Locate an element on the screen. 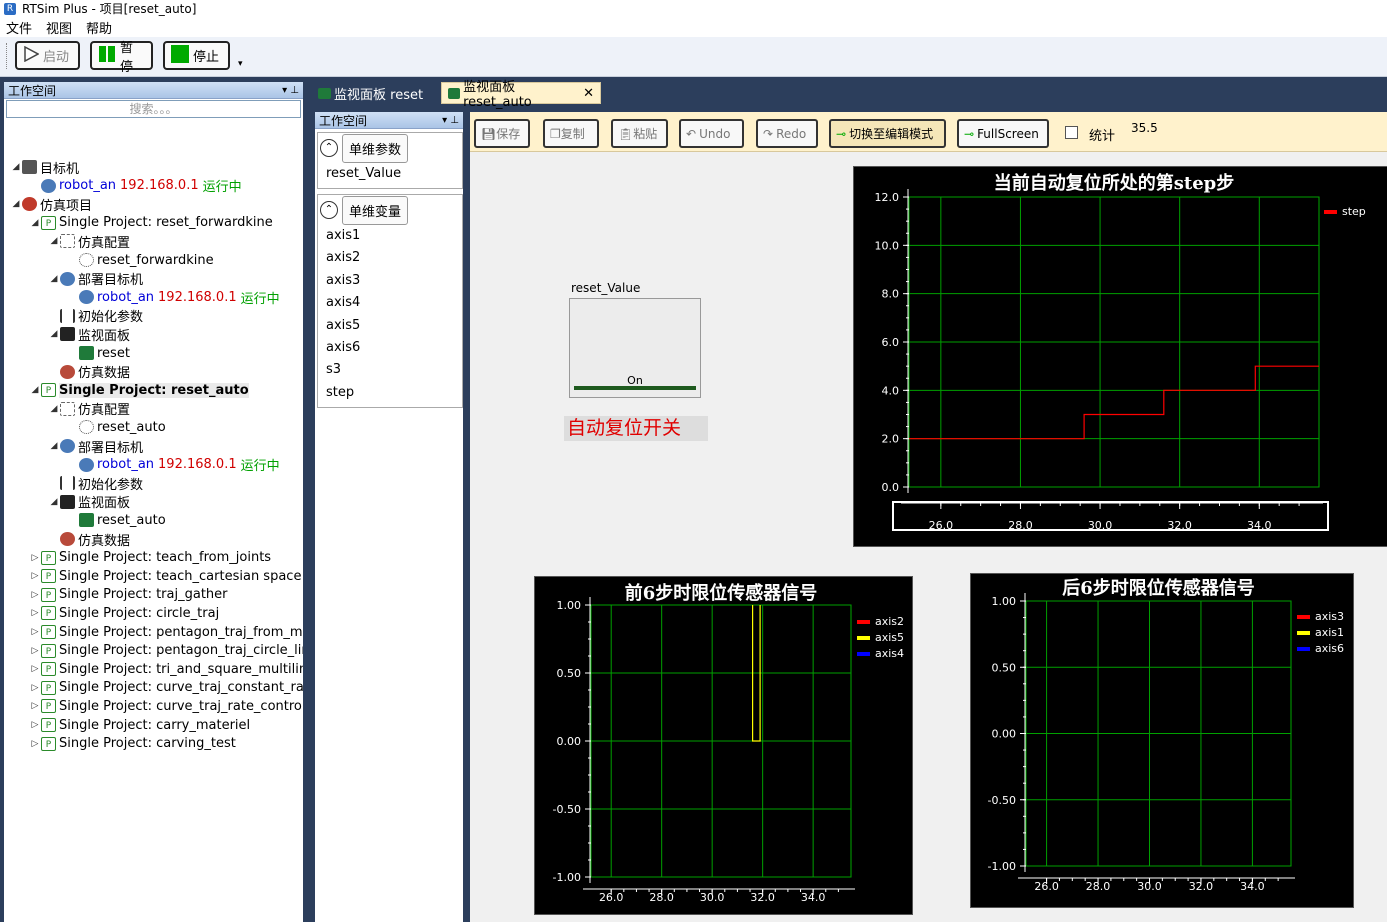 The height and width of the screenshot is (922, 1387). switch-mode-button: ⊸ 切换至编辑模式 is located at coordinates (887, 133).